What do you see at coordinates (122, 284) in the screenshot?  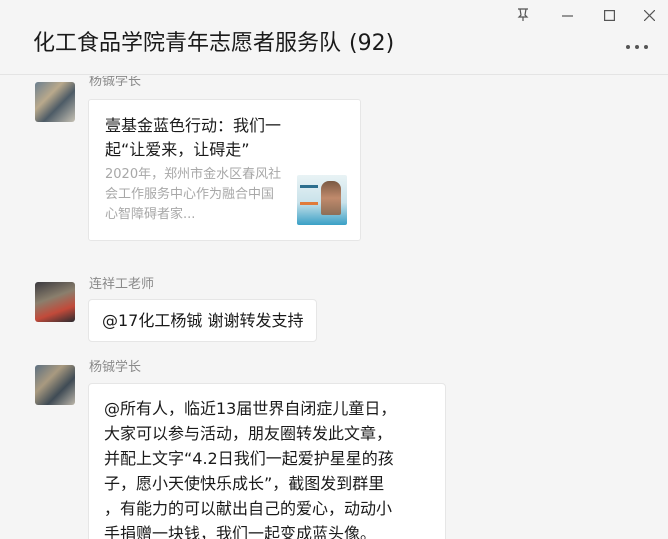 I see `sender-name: 连祥工老师` at bounding box center [122, 284].